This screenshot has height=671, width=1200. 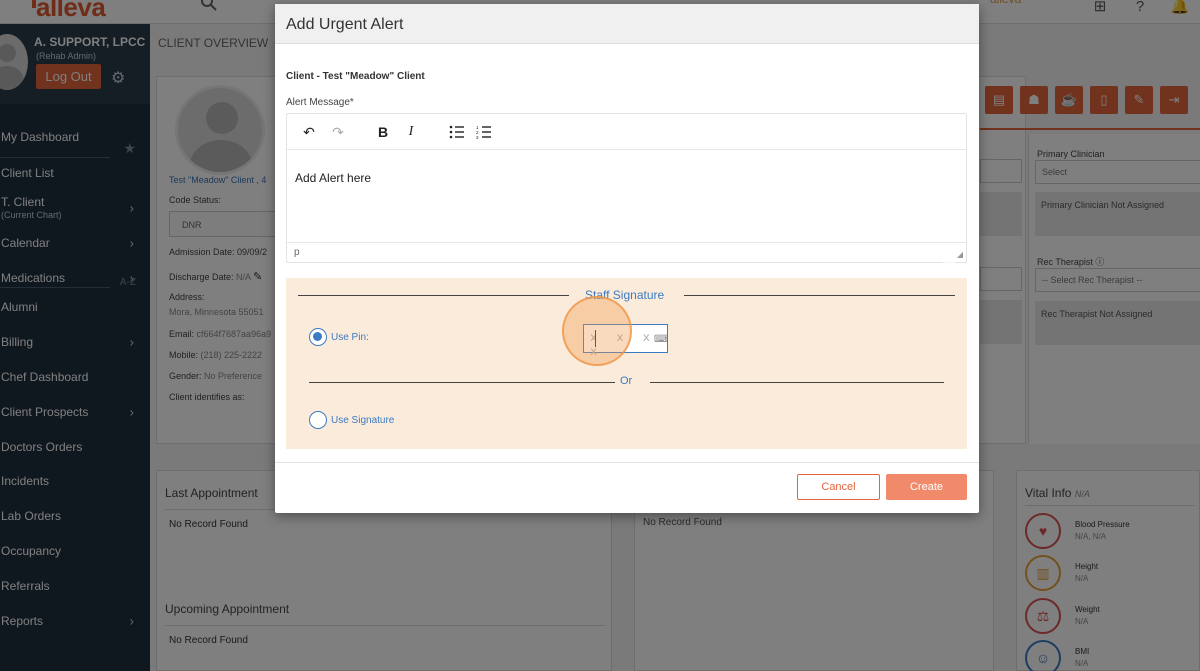 I want to click on bullet-list-icon, so click(x=457, y=132).